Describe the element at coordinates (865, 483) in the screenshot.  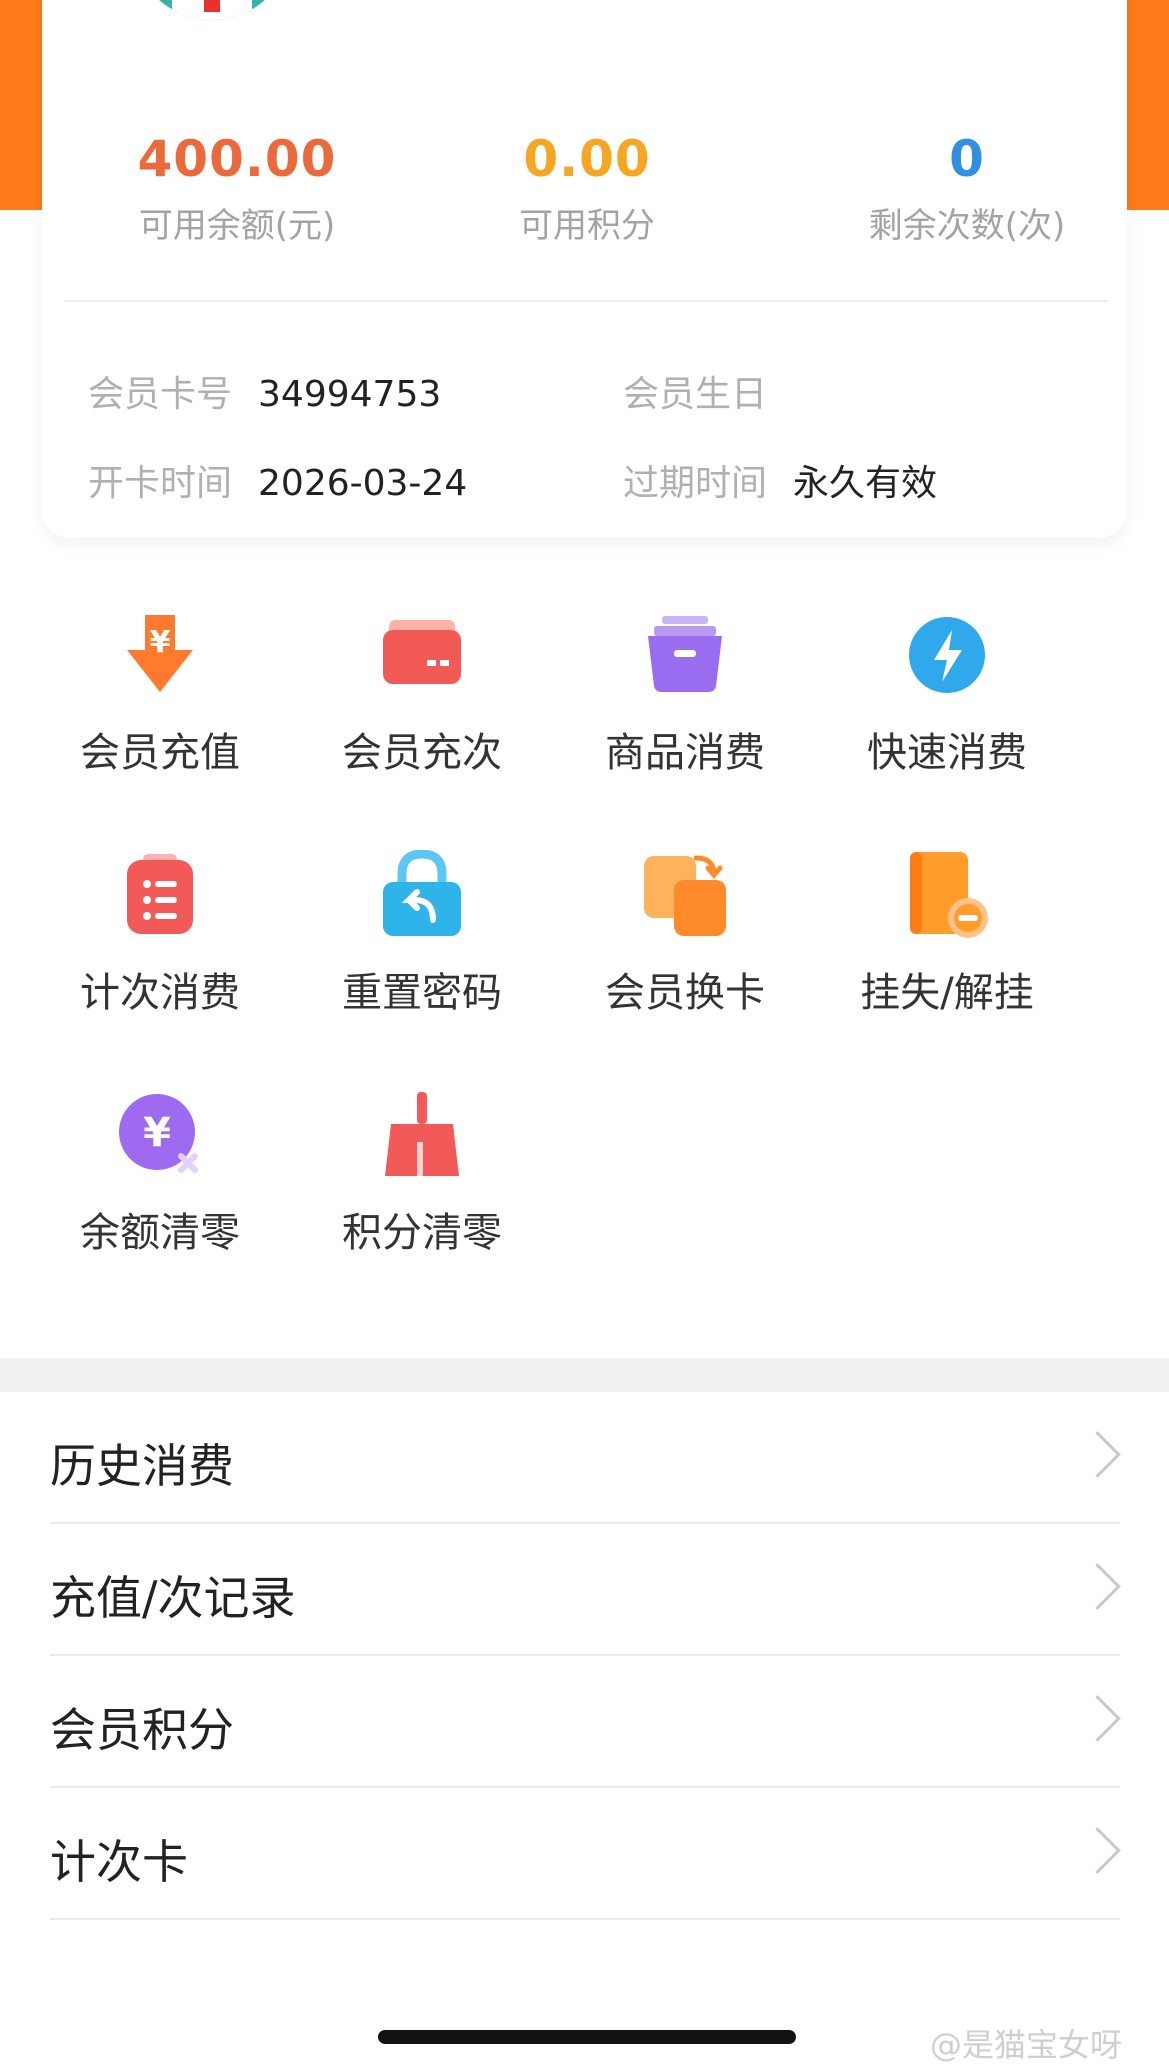
I see `expire-value: 永久有效` at that location.